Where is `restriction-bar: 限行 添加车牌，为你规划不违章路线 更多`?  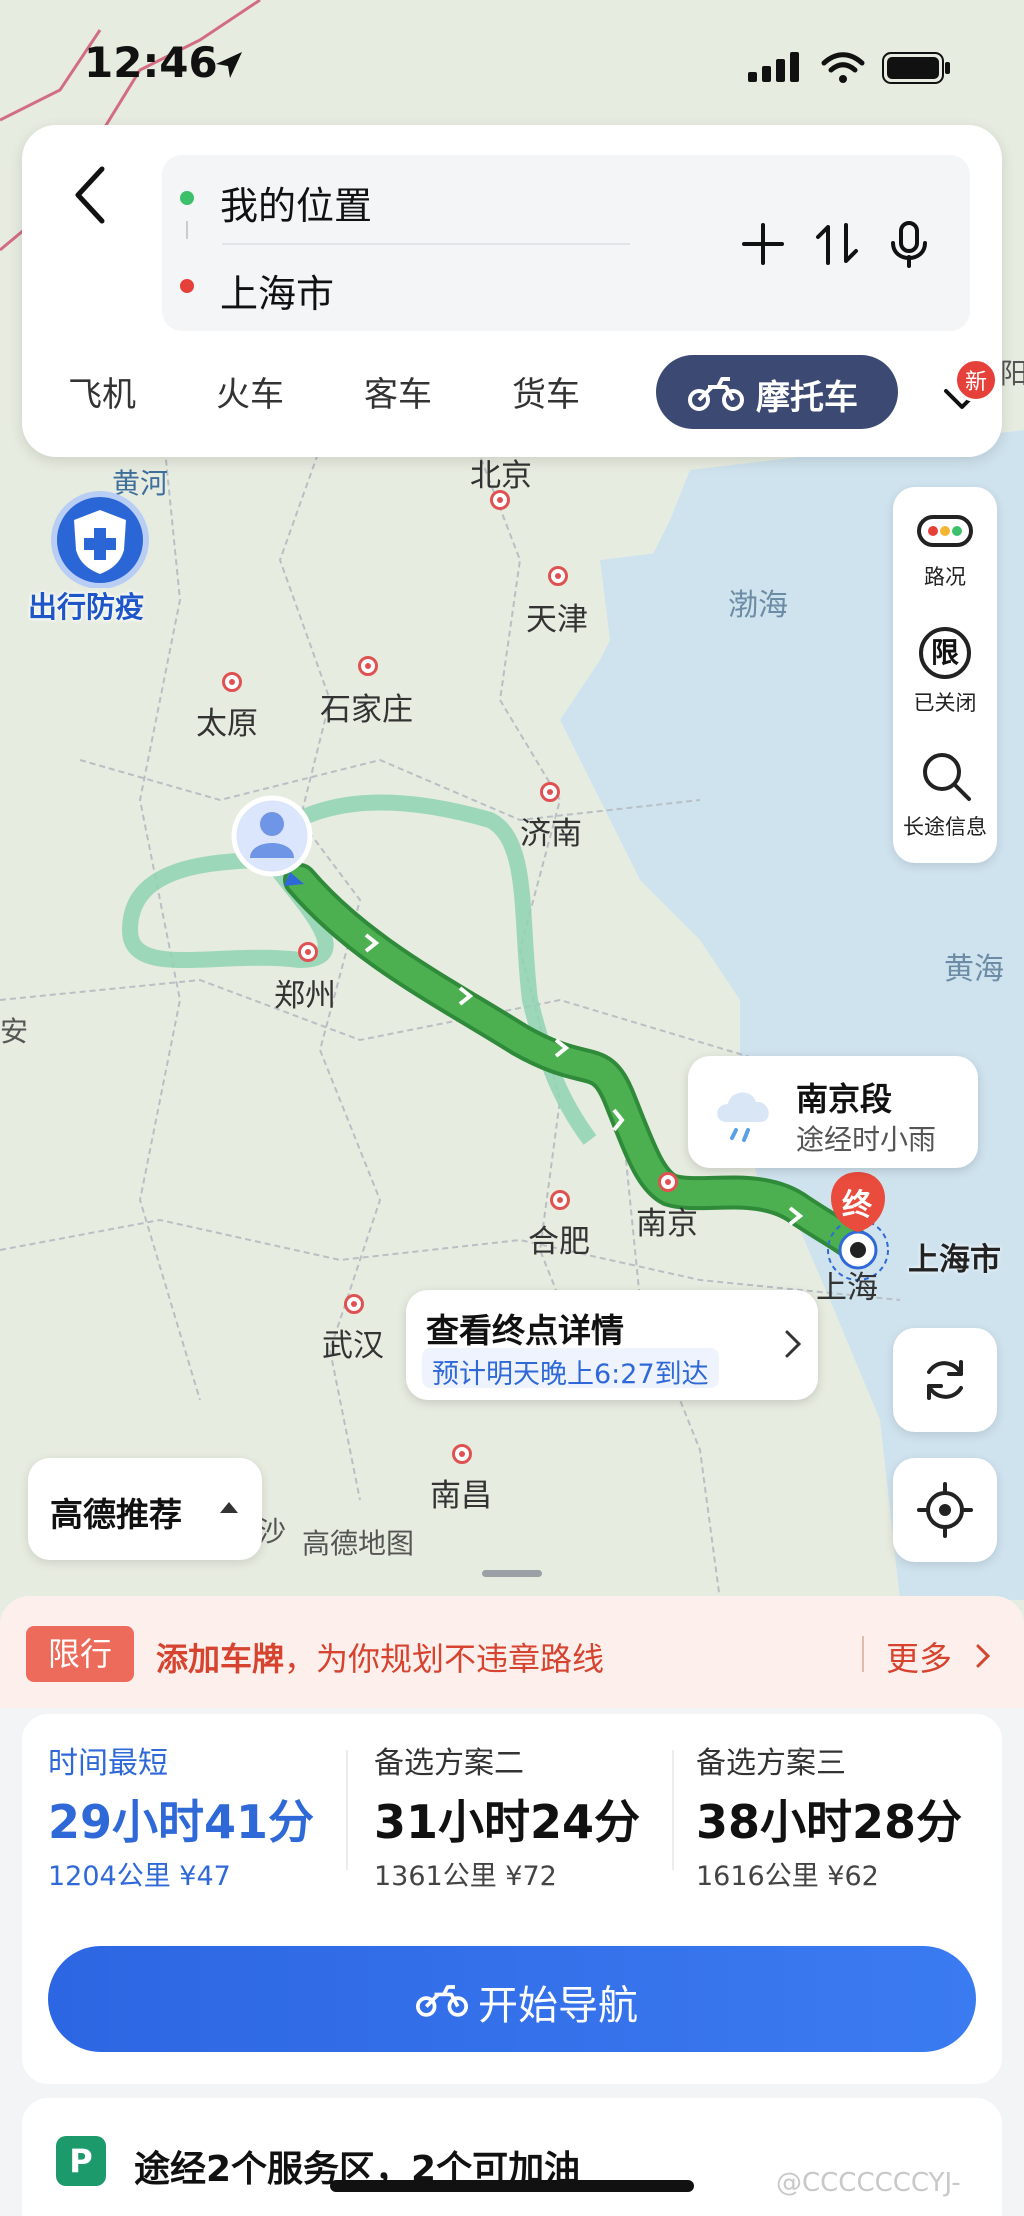
restriction-bar: 限行 添加车牌，为你规划不违章路线 更多 is located at coordinates (512, 1652).